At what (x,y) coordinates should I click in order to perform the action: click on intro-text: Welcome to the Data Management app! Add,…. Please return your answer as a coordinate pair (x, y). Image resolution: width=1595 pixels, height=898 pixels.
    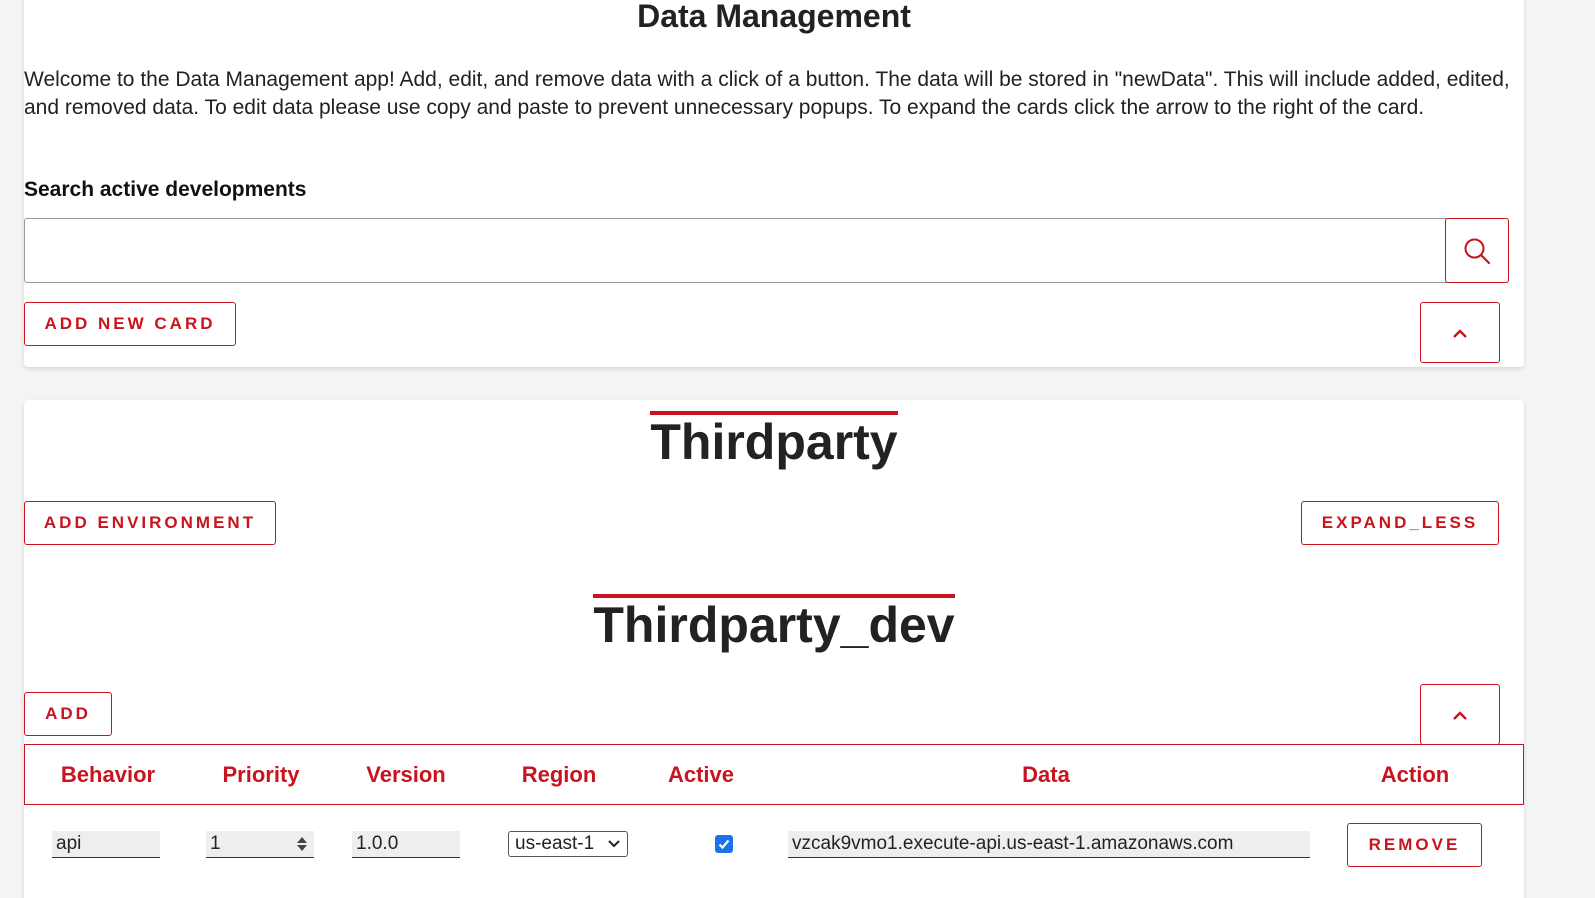
    Looking at the image, I should click on (767, 93).